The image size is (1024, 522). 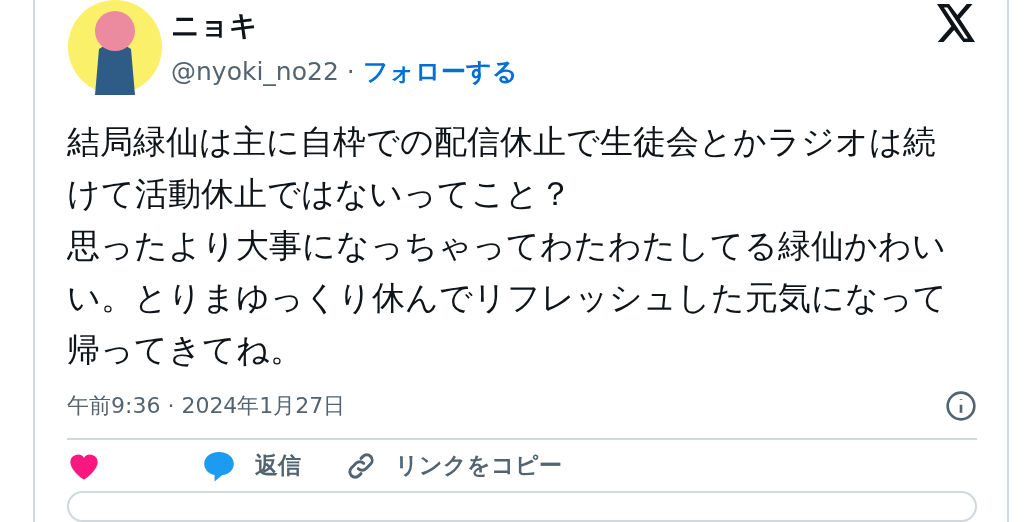 What do you see at coordinates (440, 71) in the screenshot?
I see `follow-link: フォローする` at bounding box center [440, 71].